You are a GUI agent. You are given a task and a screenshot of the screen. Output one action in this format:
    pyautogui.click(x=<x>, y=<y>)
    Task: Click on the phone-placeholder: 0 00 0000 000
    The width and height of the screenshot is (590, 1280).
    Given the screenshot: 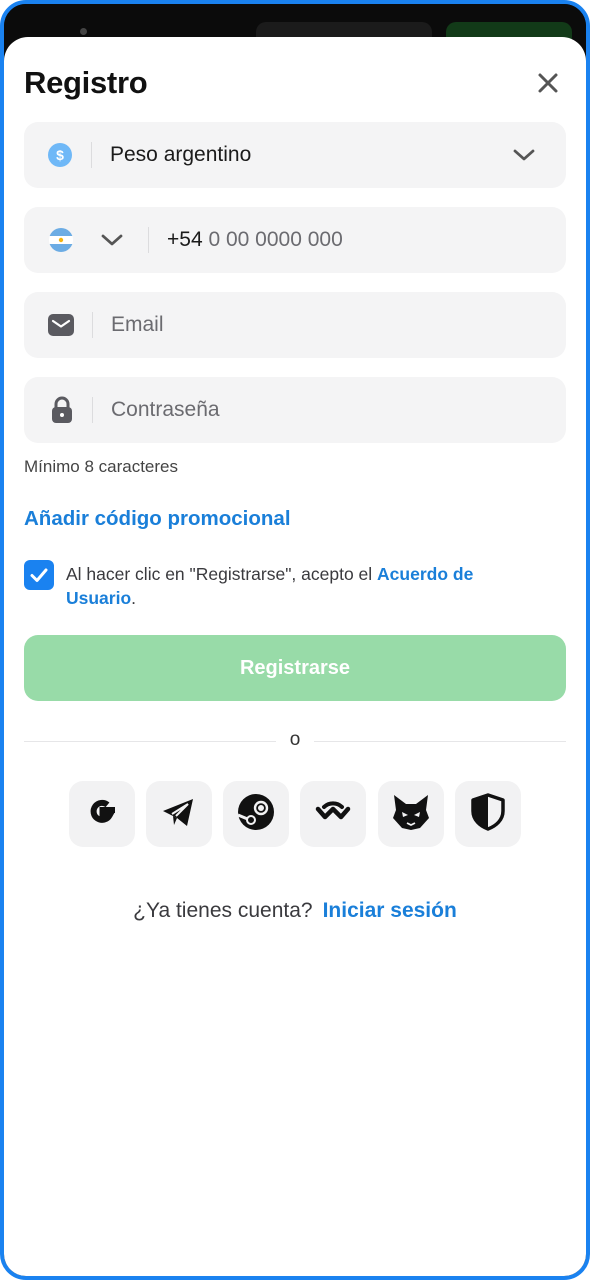 What is the action you would take?
    pyautogui.click(x=275, y=239)
    